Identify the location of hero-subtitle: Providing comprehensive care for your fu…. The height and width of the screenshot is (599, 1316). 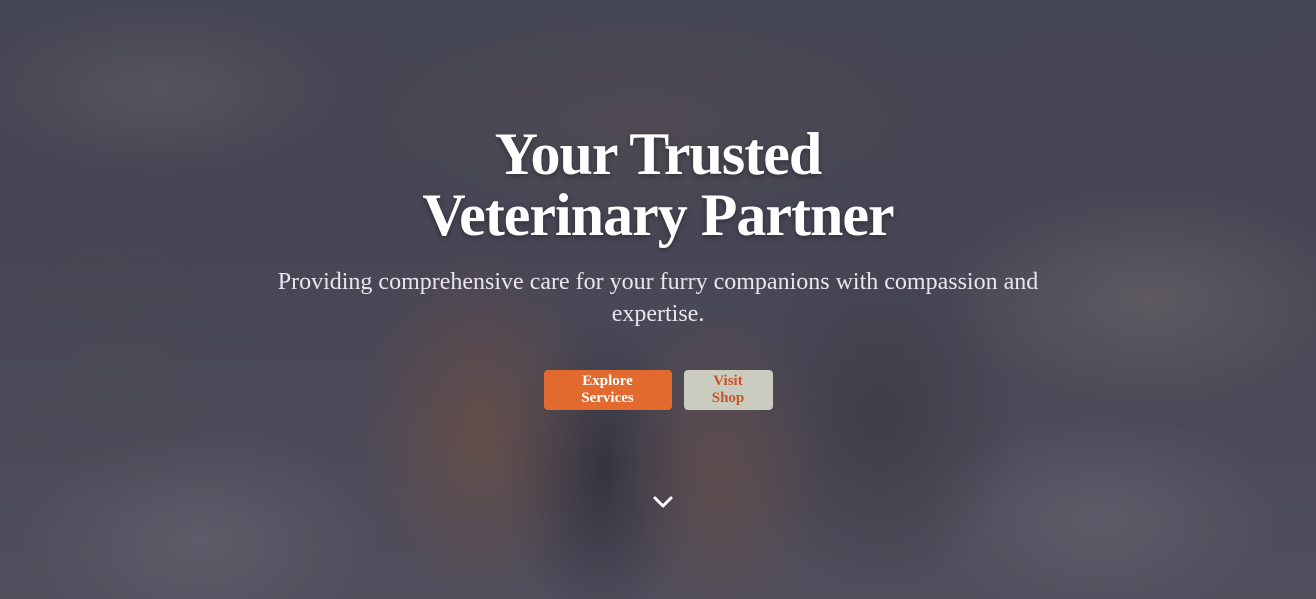
(658, 298).